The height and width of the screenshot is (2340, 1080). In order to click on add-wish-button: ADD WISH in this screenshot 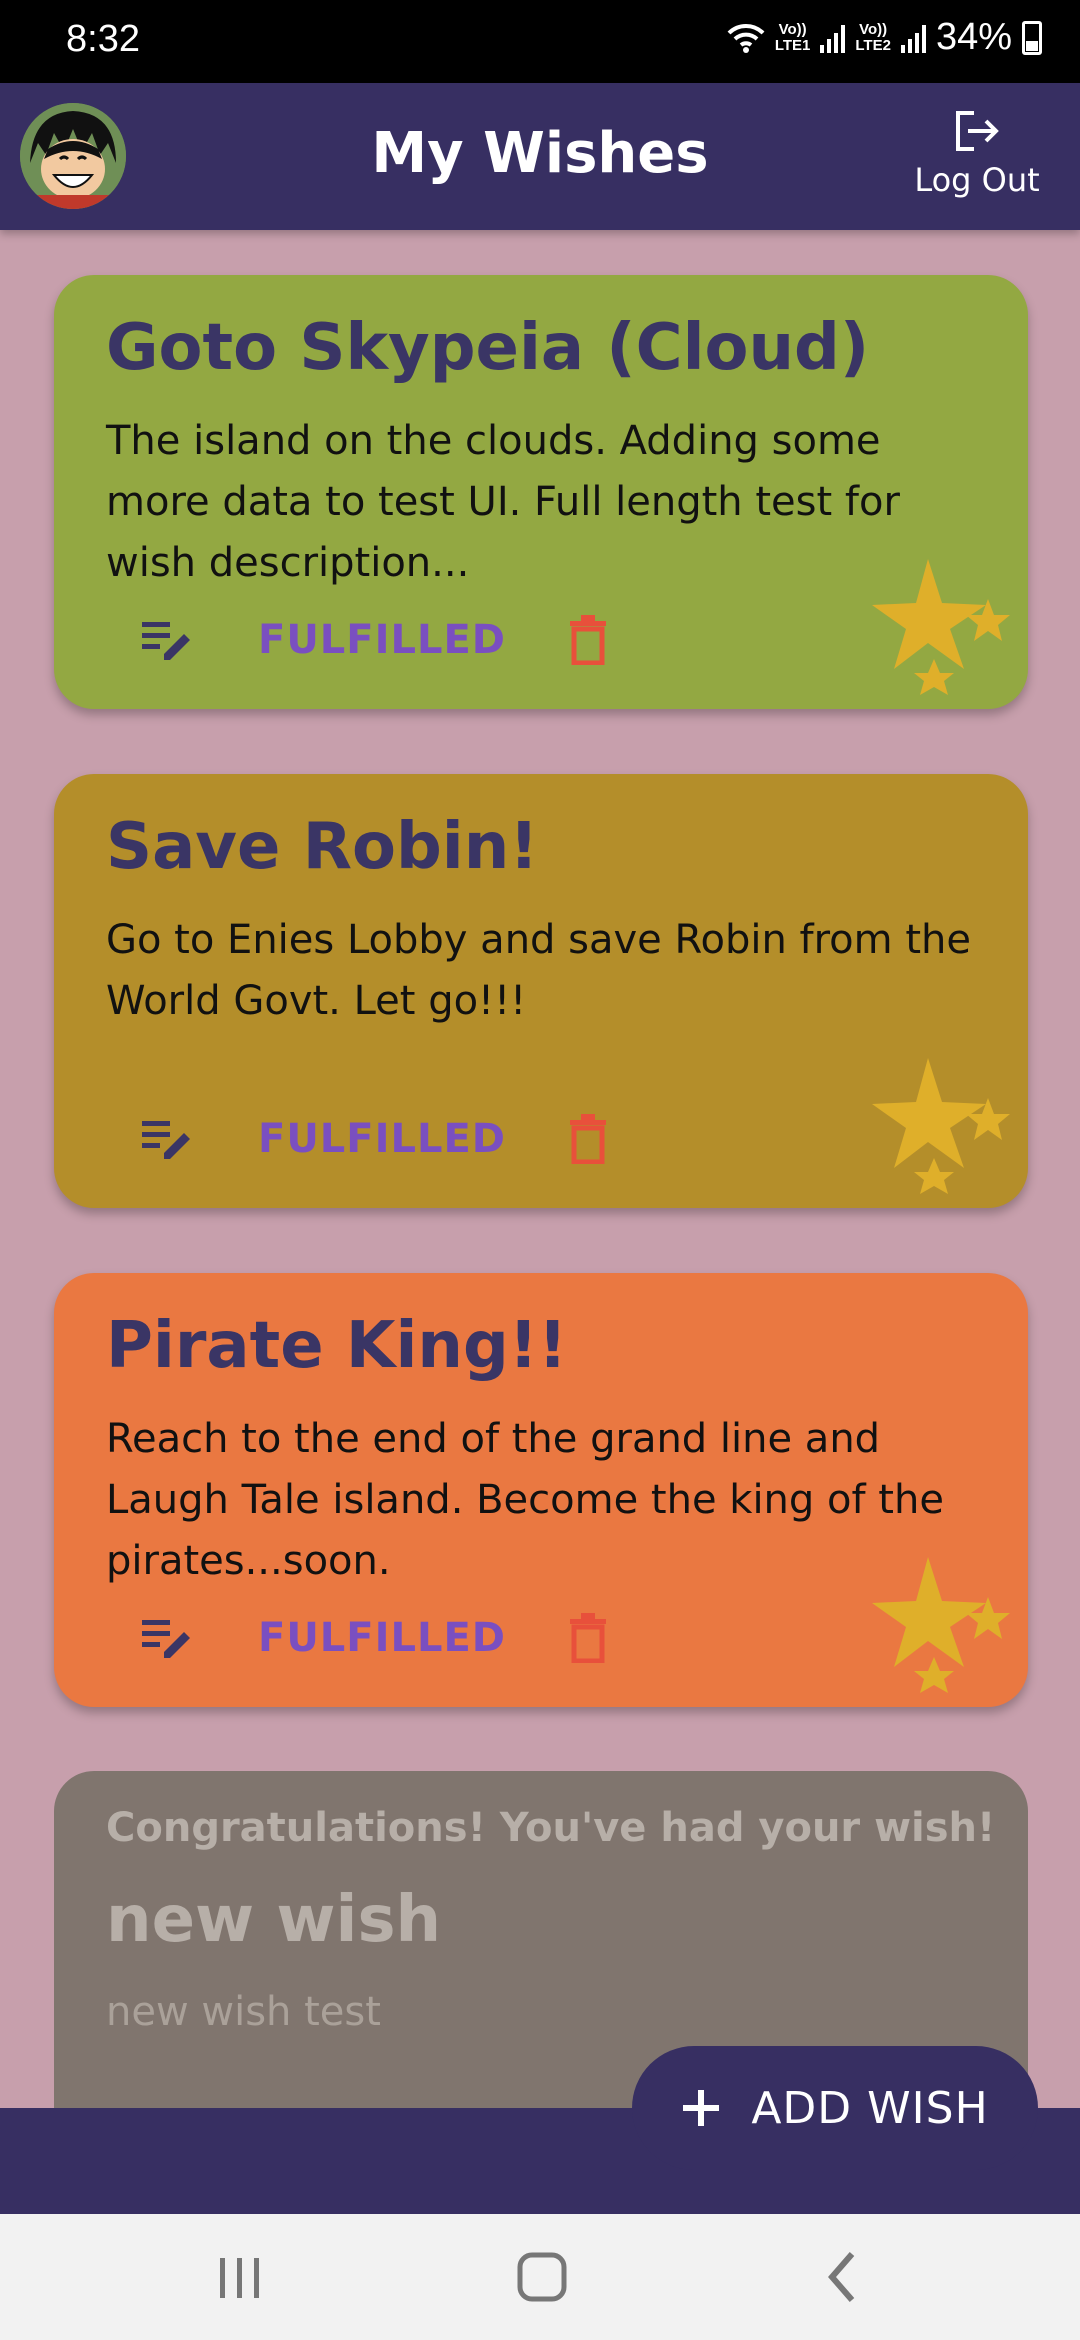, I will do `click(835, 2108)`.